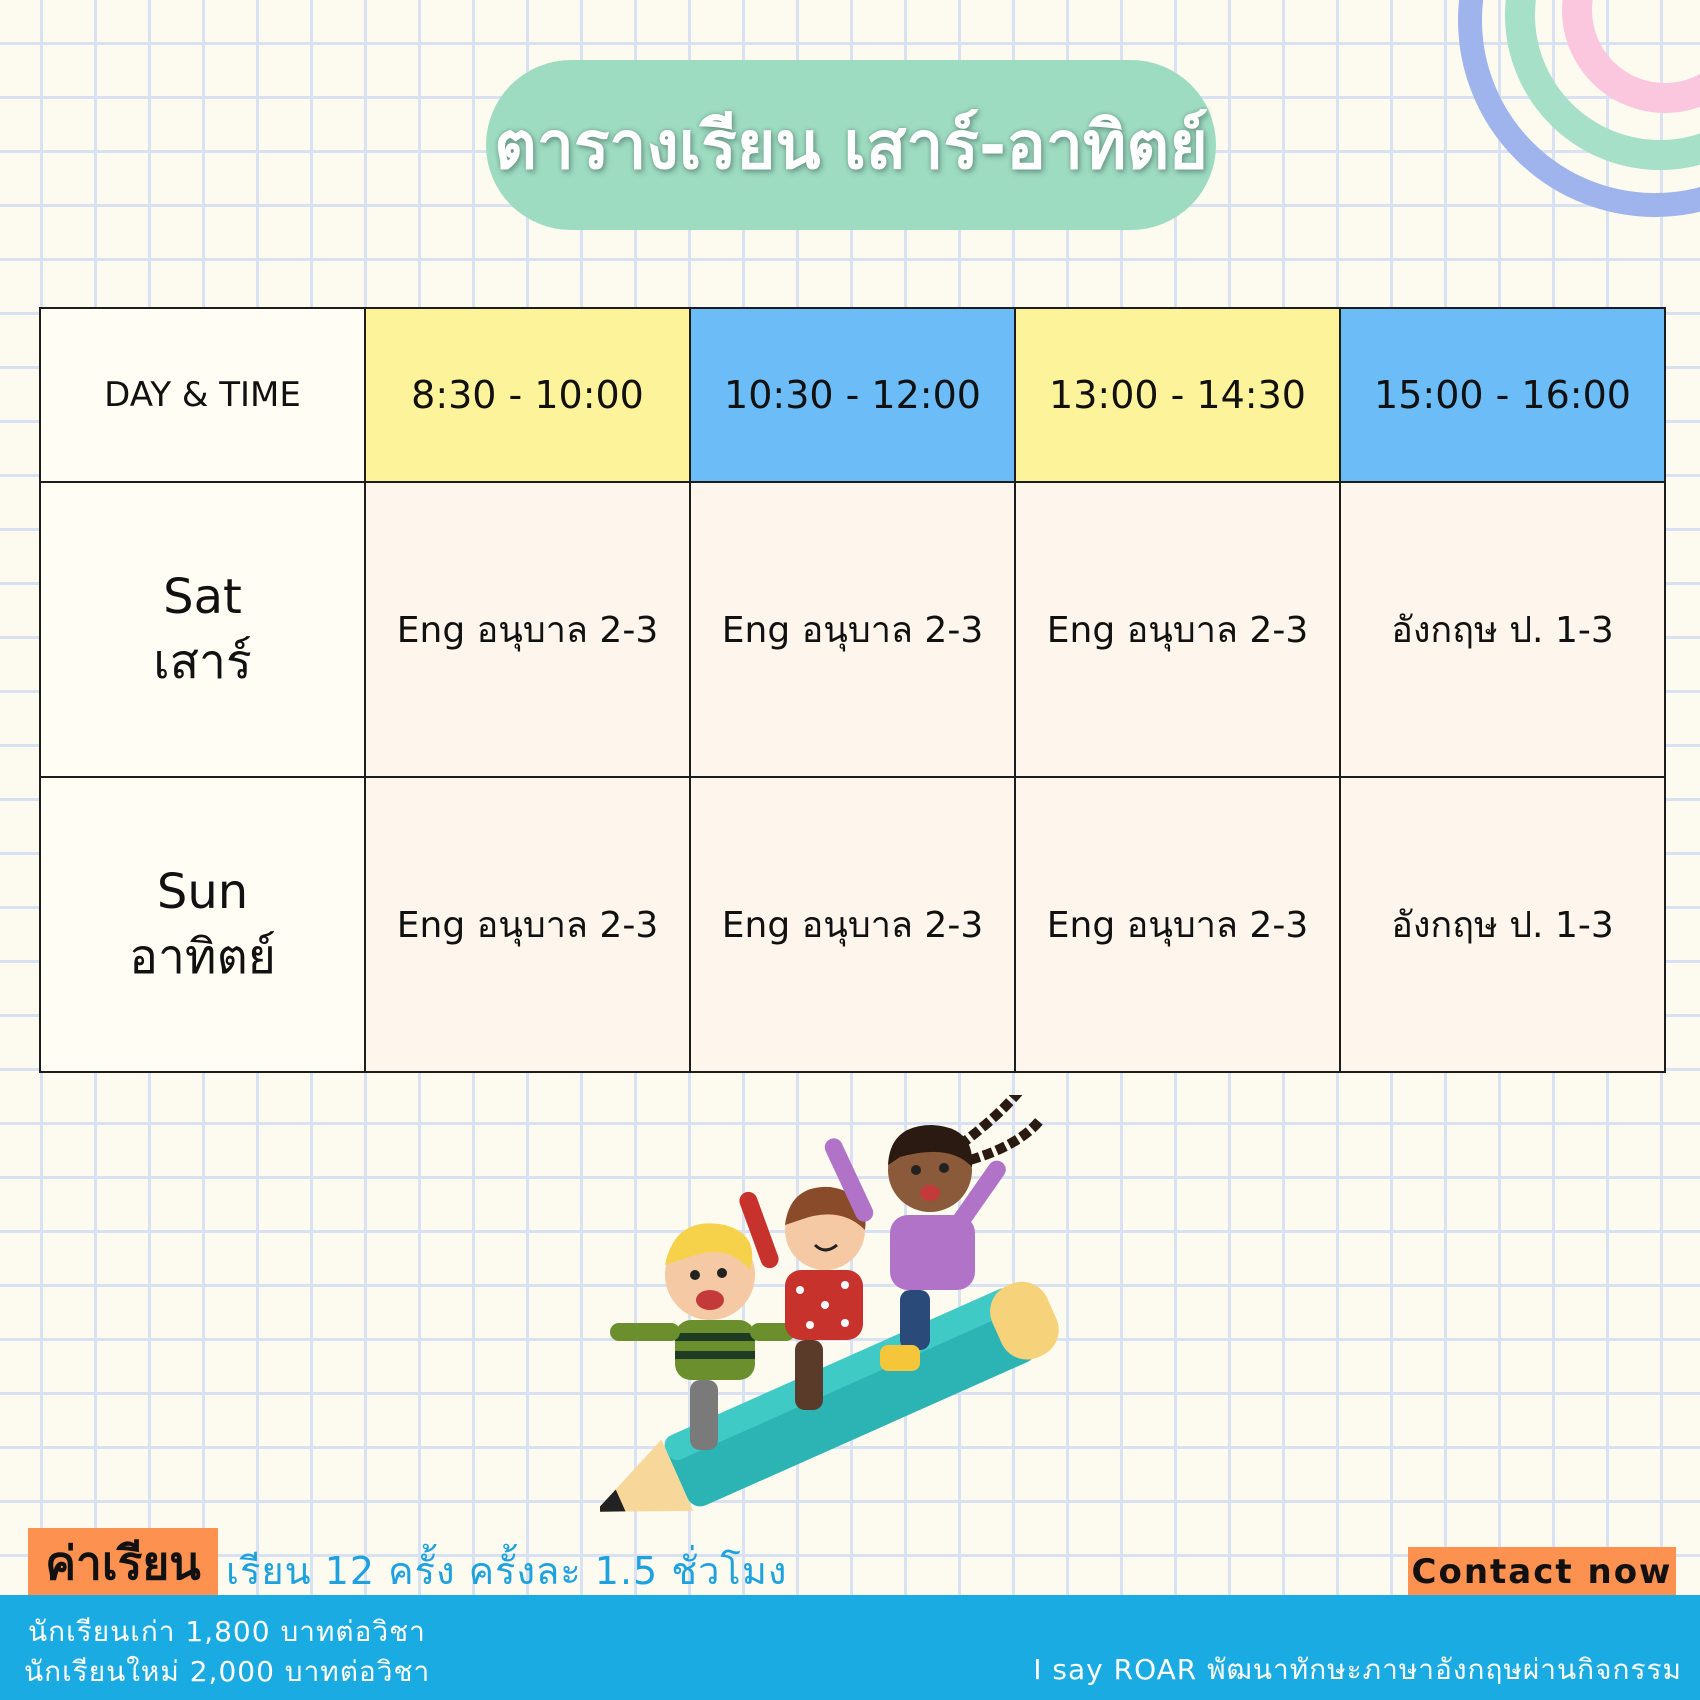 Image resolution: width=1700 pixels, height=1700 pixels. I want to click on day-label-th: เสาร์, so click(202, 661).